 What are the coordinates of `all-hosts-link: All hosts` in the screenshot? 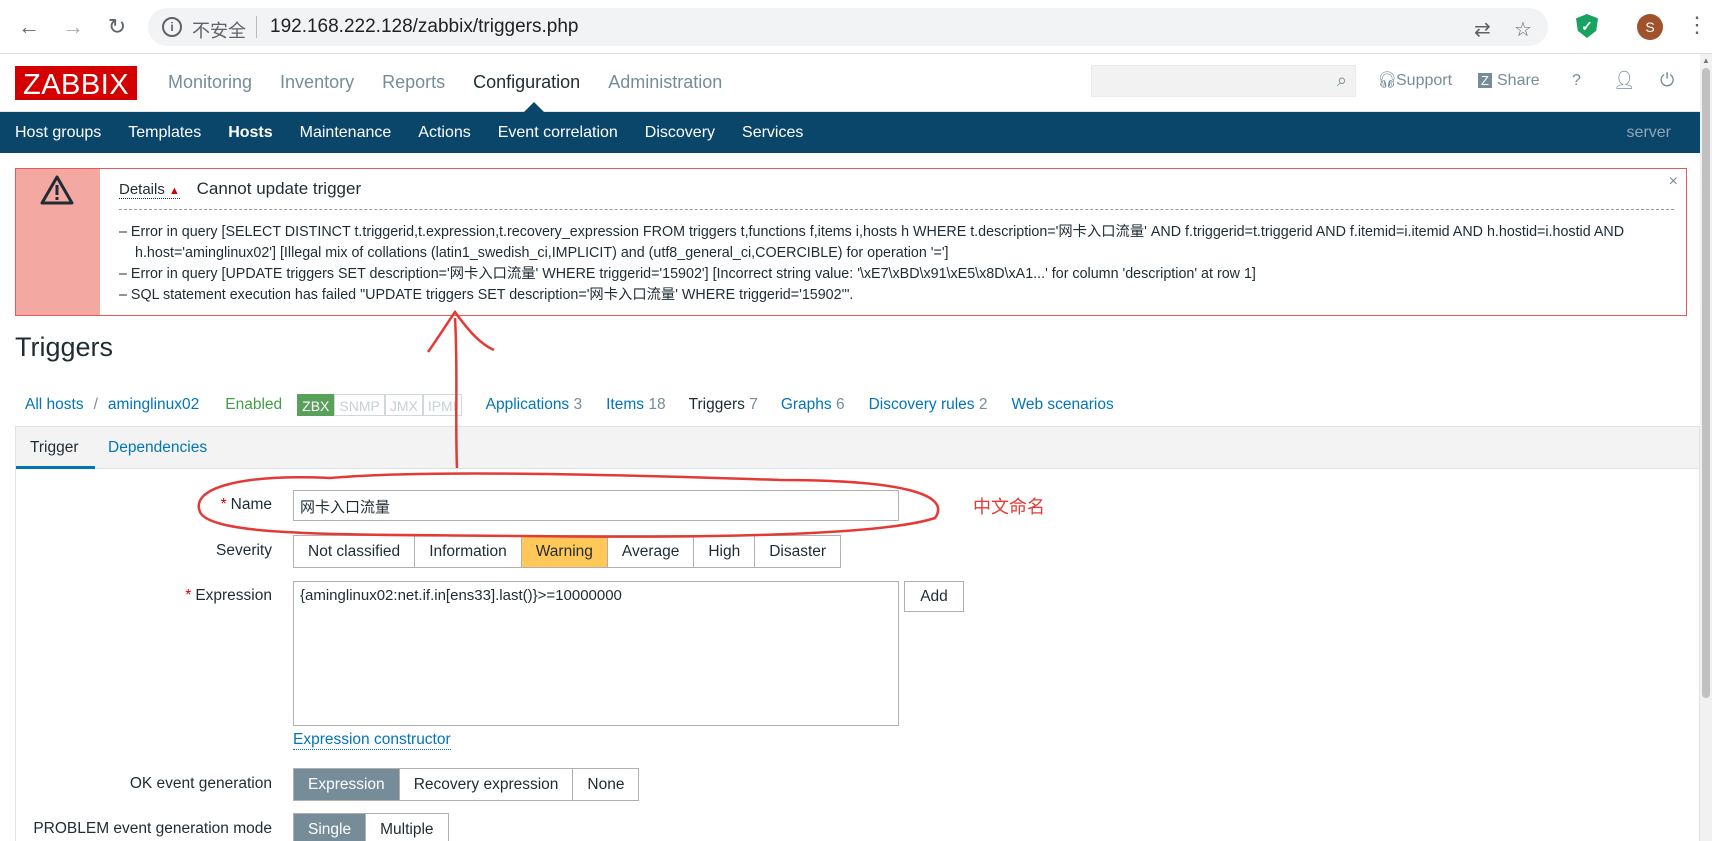 It's located at (54, 405).